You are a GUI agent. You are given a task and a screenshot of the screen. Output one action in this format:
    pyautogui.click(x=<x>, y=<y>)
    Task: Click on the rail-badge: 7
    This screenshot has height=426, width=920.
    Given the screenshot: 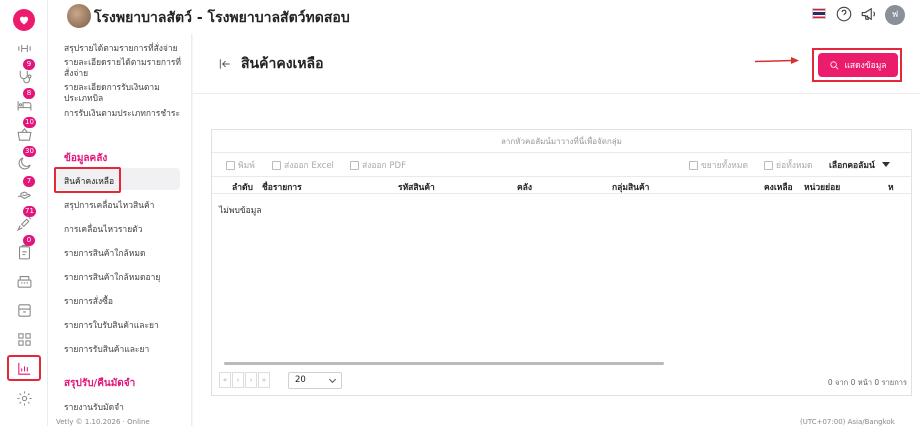 What is the action you would take?
    pyautogui.click(x=29, y=181)
    